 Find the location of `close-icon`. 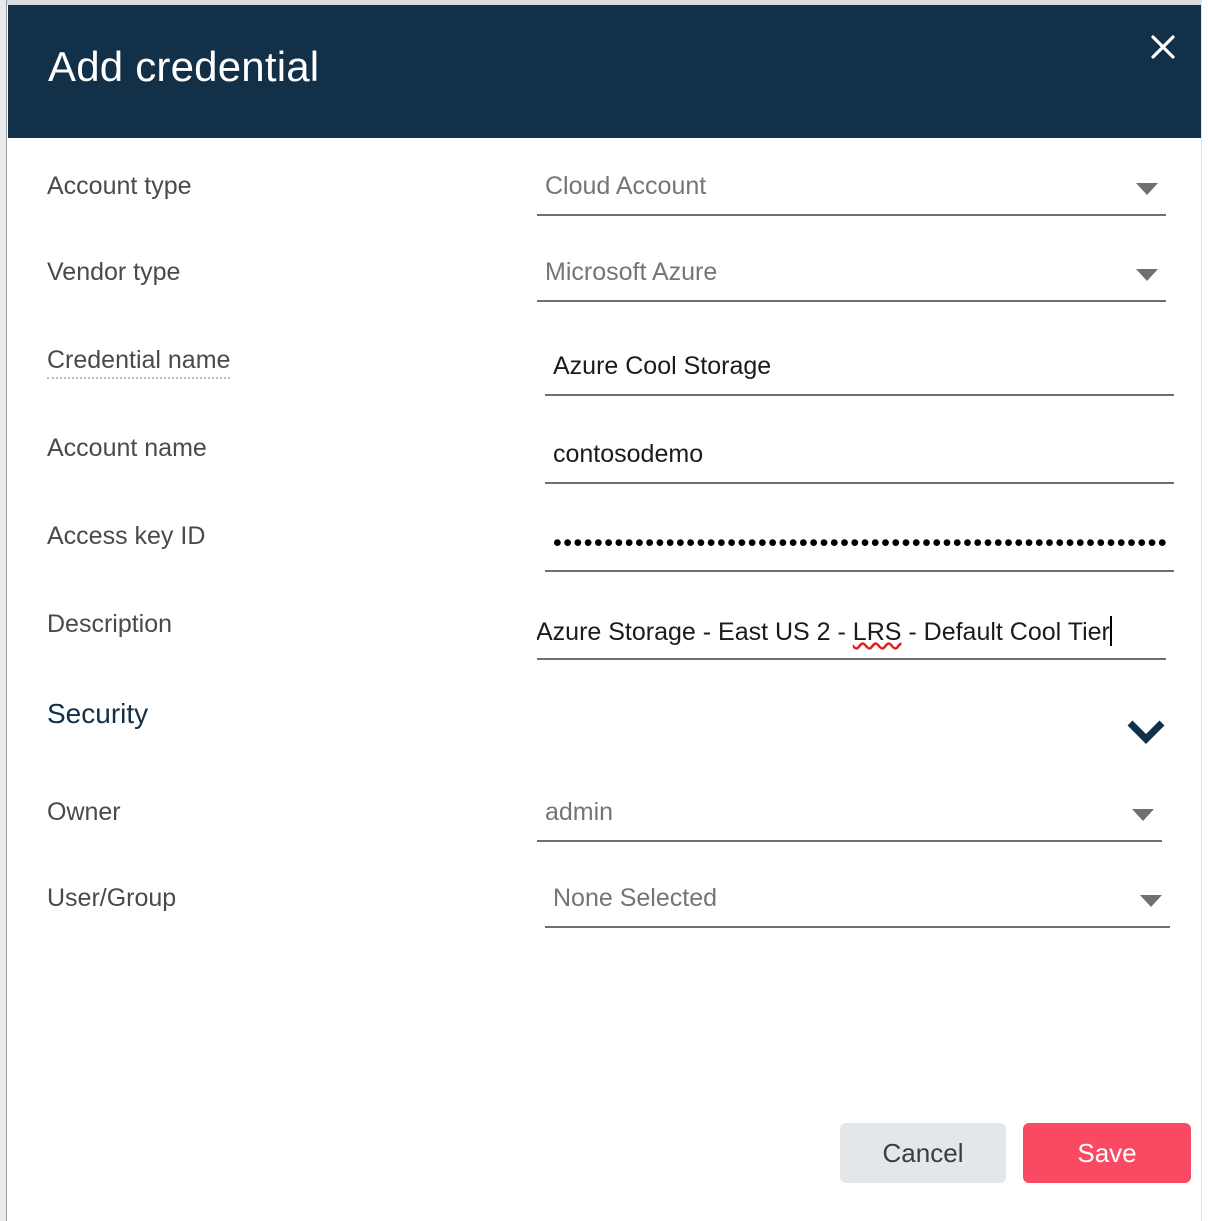

close-icon is located at coordinates (1163, 47).